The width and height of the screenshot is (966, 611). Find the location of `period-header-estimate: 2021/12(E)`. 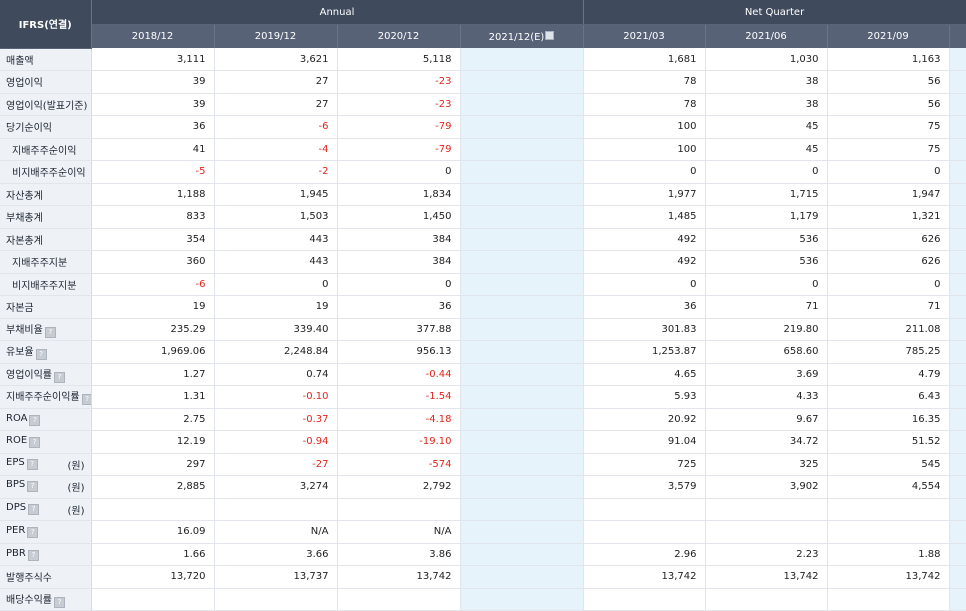

period-header-estimate: 2021/12(E) is located at coordinates (522, 36).